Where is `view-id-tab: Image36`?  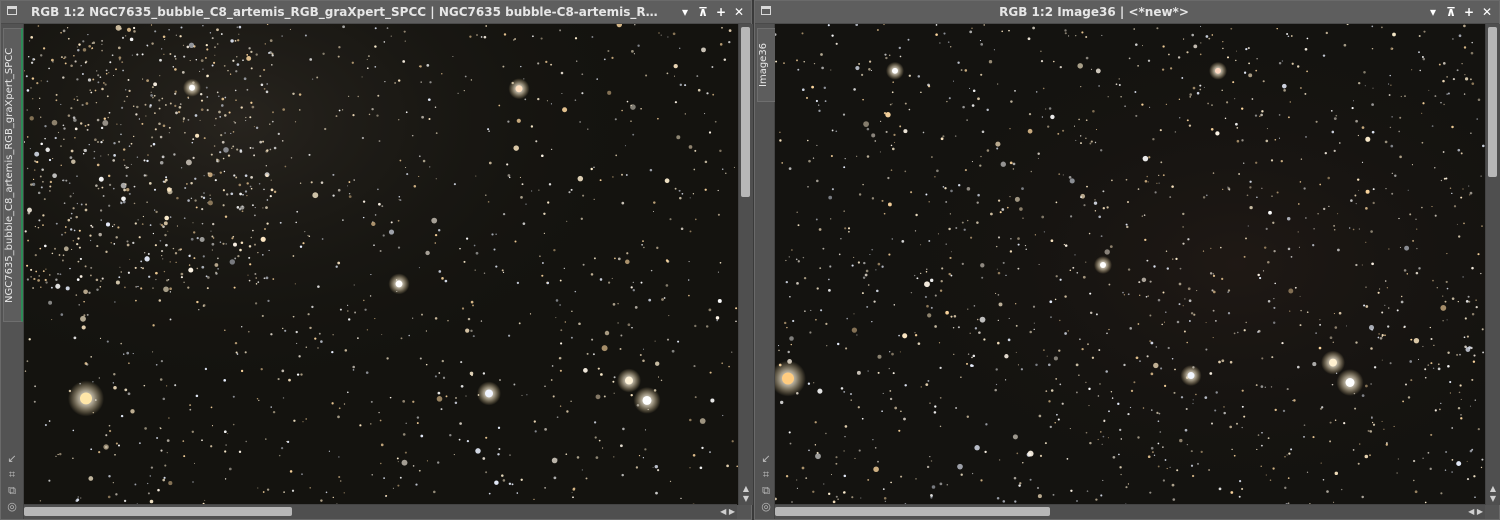 view-id-tab: Image36 is located at coordinates (766, 65).